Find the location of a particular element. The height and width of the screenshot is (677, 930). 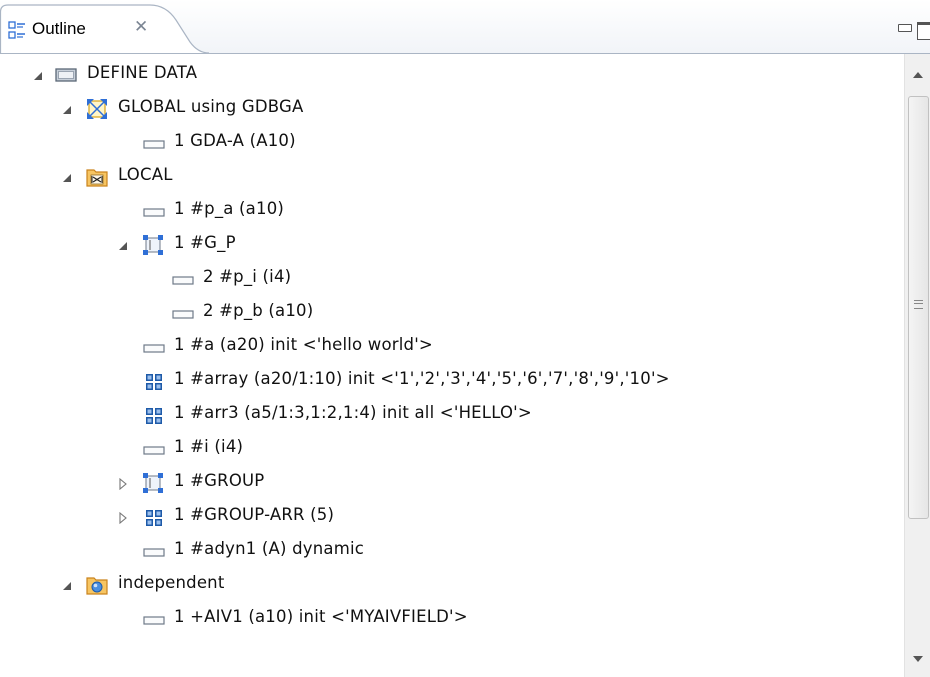

tree-row-local: LOCAL is located at coordinates (450, 177).